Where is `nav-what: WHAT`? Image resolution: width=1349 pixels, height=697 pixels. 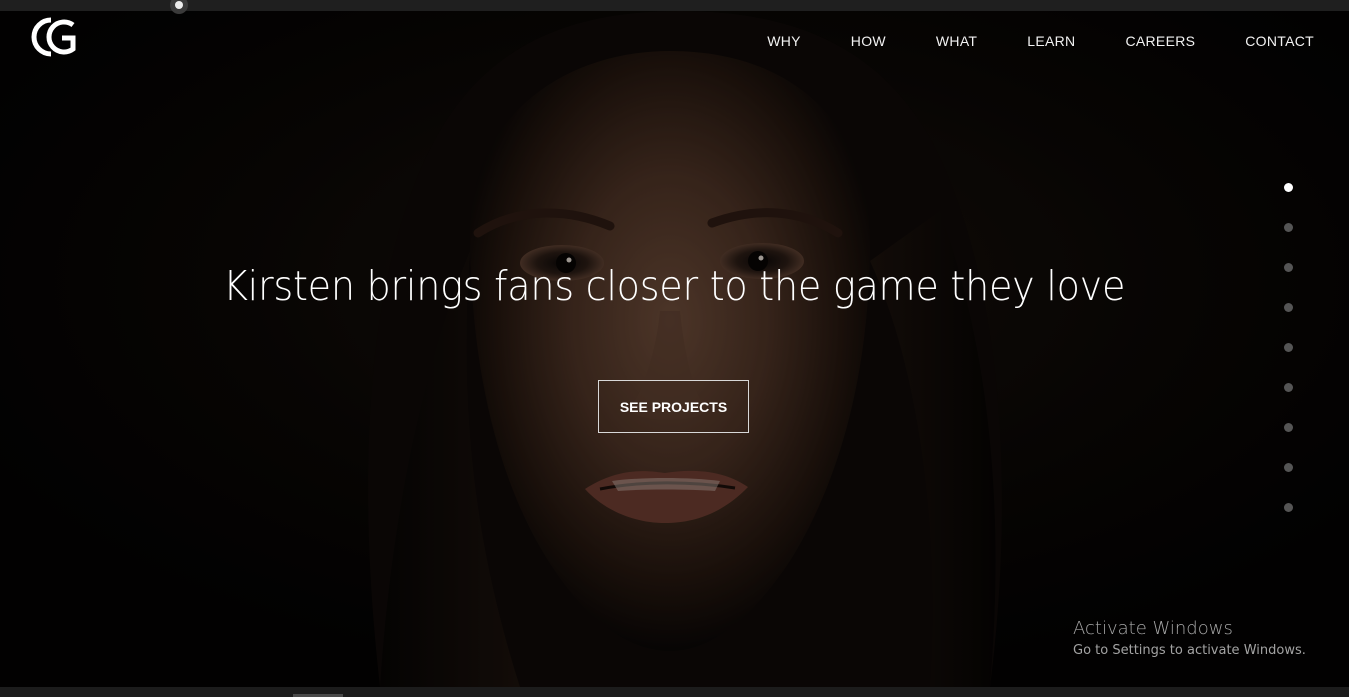
nav-what: WHAT is located at coordinates (956, 41).